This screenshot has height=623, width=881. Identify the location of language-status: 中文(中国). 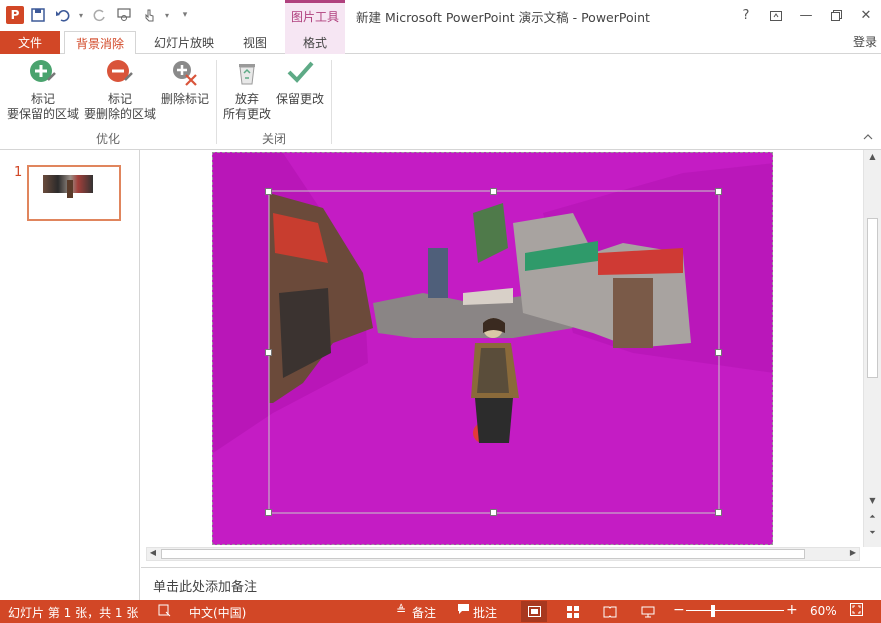
(217, 612).